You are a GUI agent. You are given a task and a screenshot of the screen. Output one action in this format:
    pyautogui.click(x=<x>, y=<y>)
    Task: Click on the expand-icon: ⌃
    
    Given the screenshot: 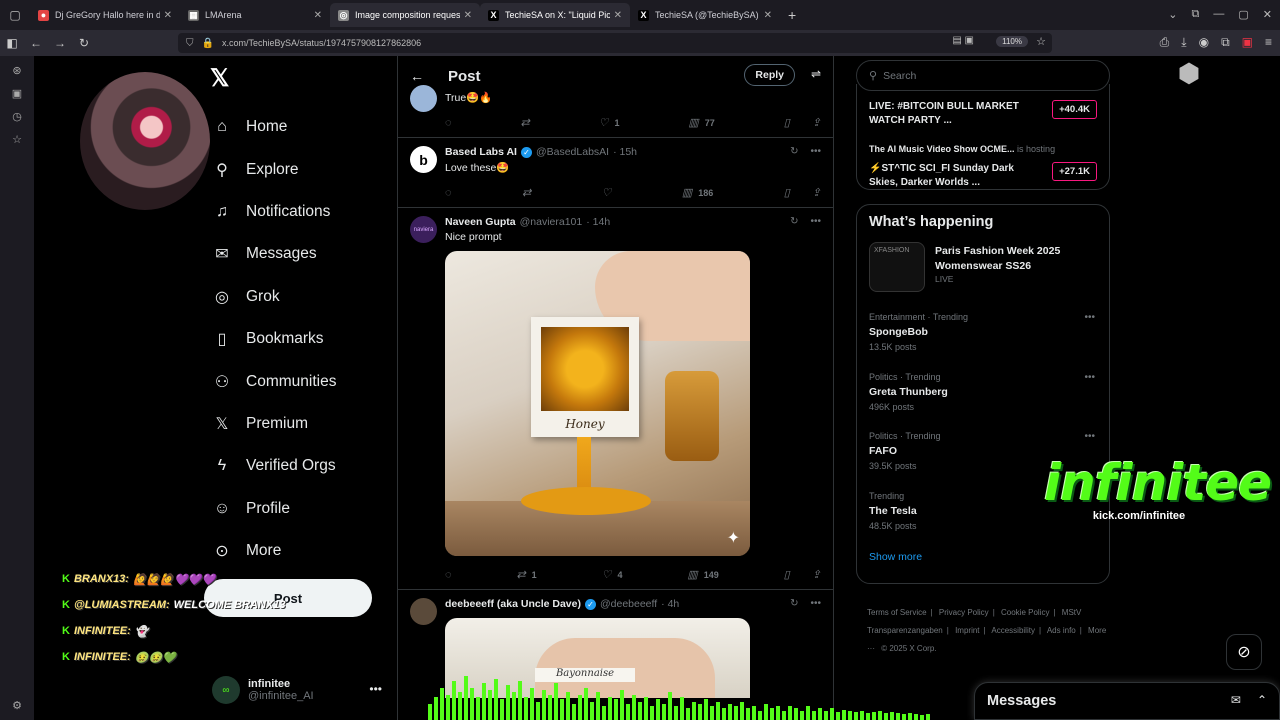 What is the action you would take?
    pyautogui.click(x=1262, y=700)
    